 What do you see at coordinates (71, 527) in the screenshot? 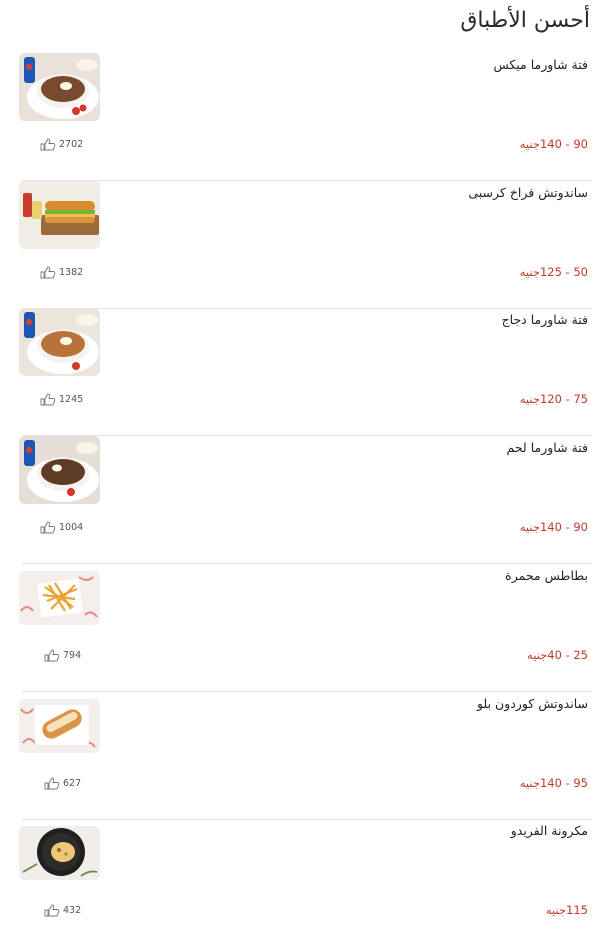
I see `like-count-value: 1004` at bounding box center [71, 527].